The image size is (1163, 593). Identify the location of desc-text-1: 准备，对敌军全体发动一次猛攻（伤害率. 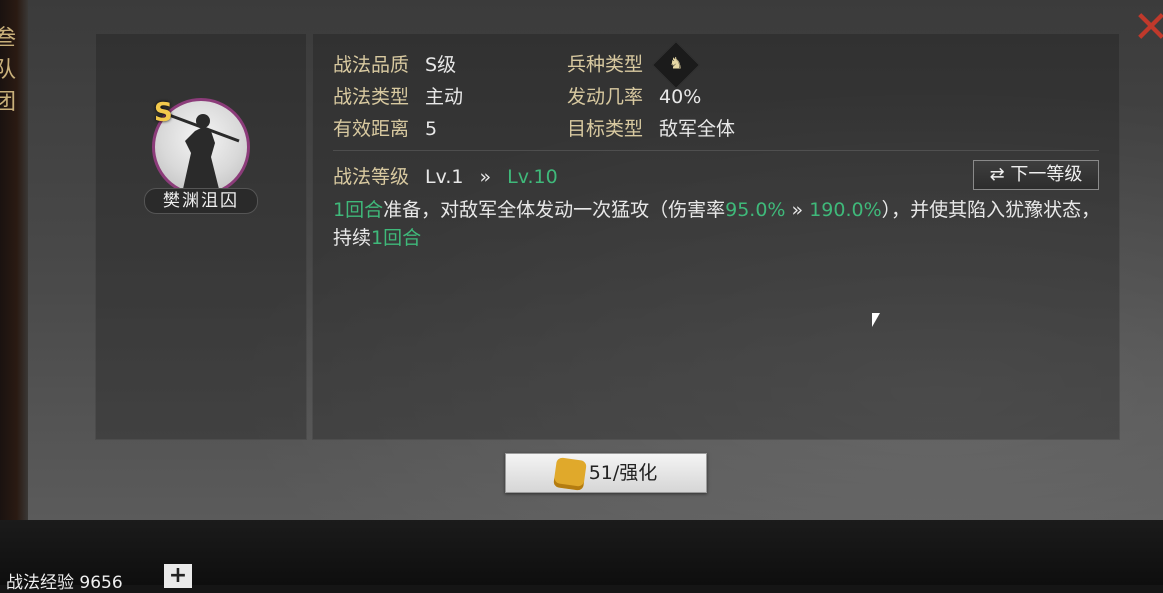
(554, 210).